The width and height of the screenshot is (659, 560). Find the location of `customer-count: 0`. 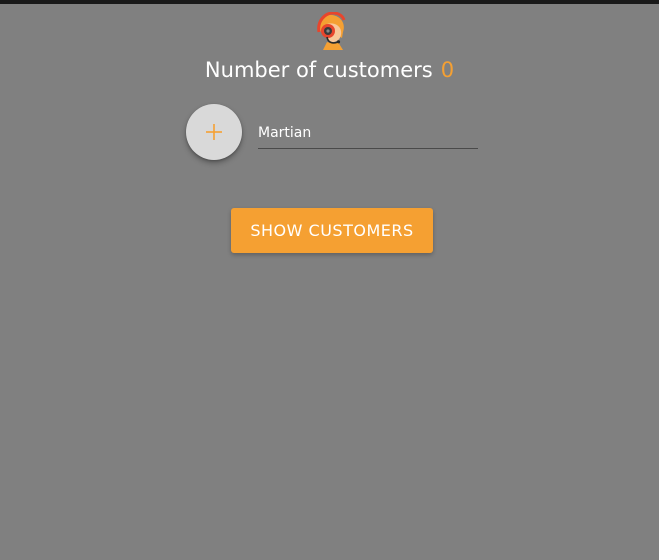

customer-count: 0 is located at coordinates (447, 70).